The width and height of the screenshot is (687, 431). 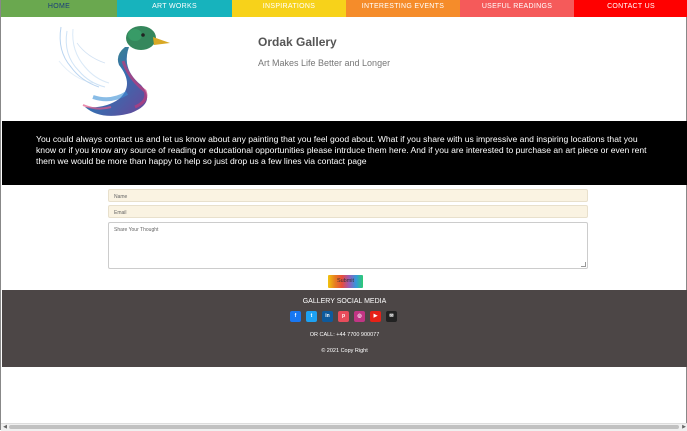 What do you see at coordinates (348, 245) in the screenshot?
I see `message-textarea: Share Your Thought` at bounding box center [348, 245].